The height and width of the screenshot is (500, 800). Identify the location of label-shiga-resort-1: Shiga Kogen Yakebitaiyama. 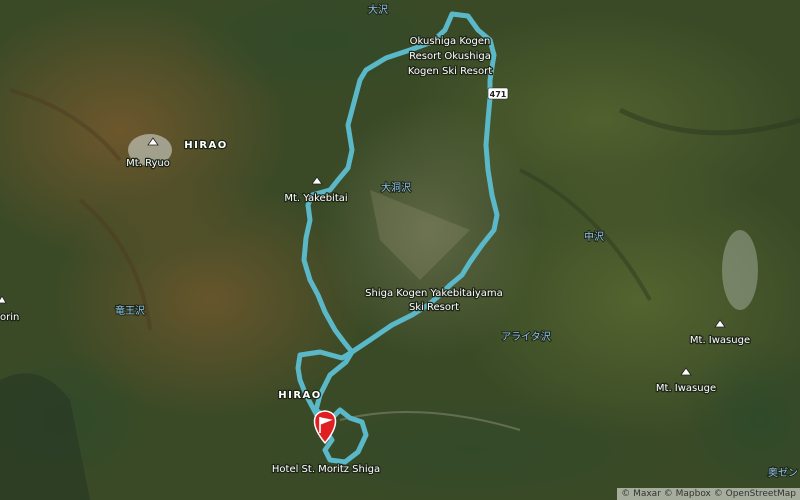
(434, 293).